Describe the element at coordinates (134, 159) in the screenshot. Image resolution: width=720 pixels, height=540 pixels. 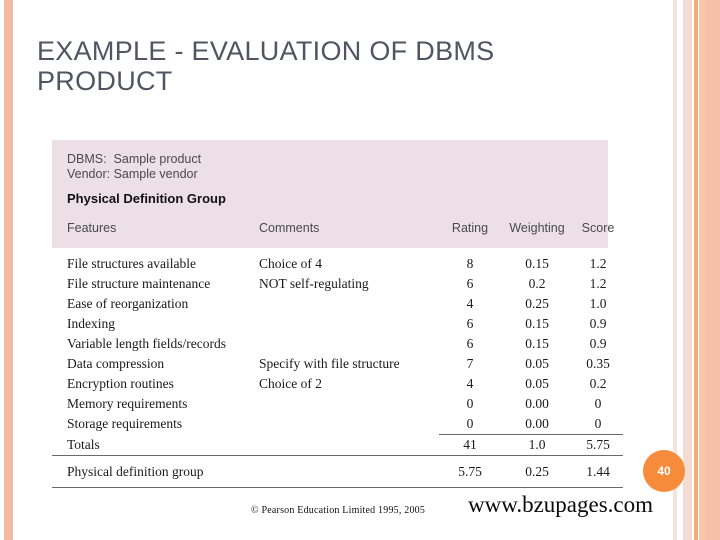
I see `dbms-line: DBMS: Sample product` at that location.